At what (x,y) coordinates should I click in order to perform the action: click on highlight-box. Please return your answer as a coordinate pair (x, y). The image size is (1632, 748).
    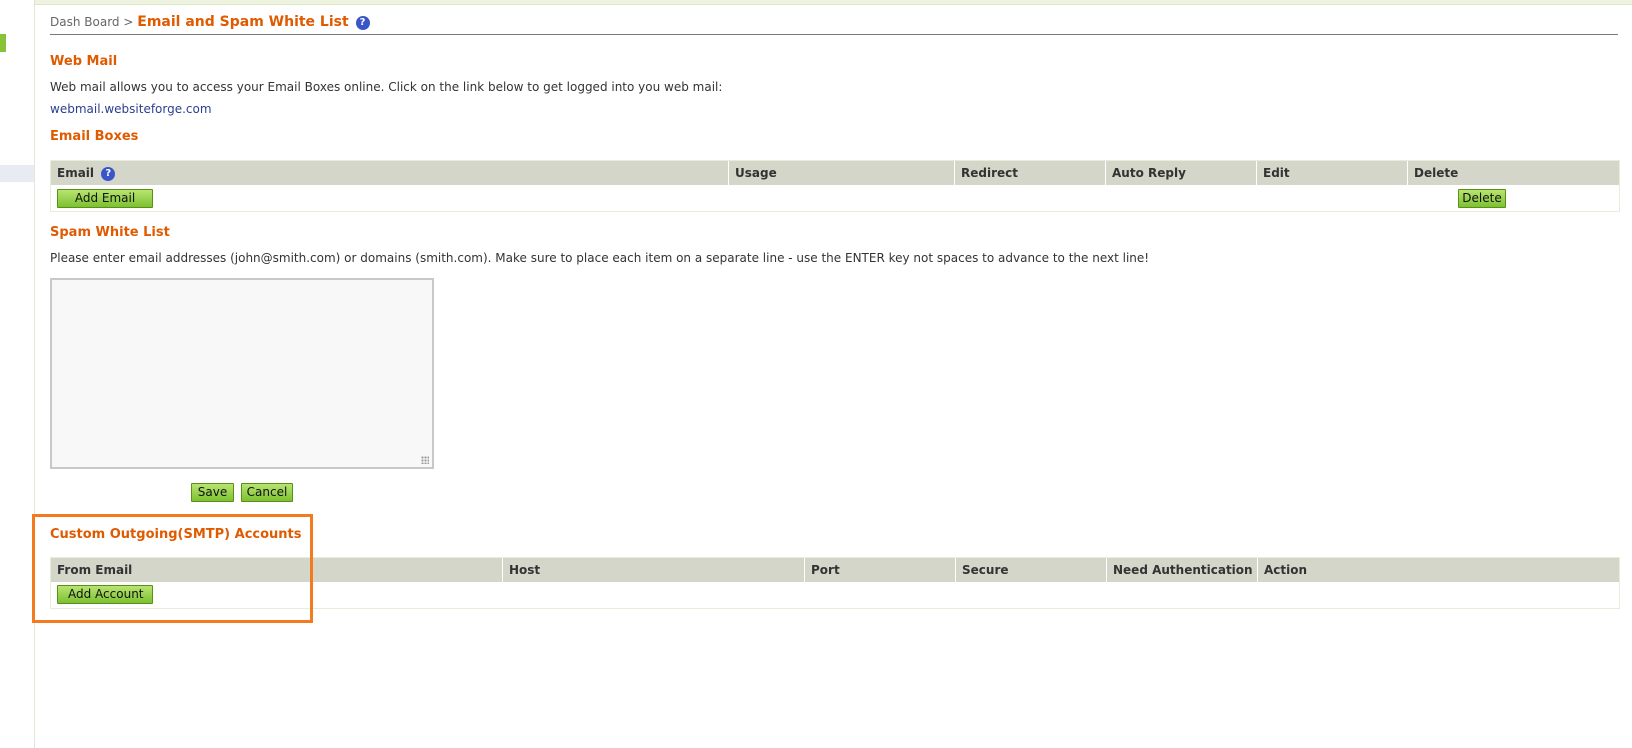
    Looking at the image, I should click on (172, 568).